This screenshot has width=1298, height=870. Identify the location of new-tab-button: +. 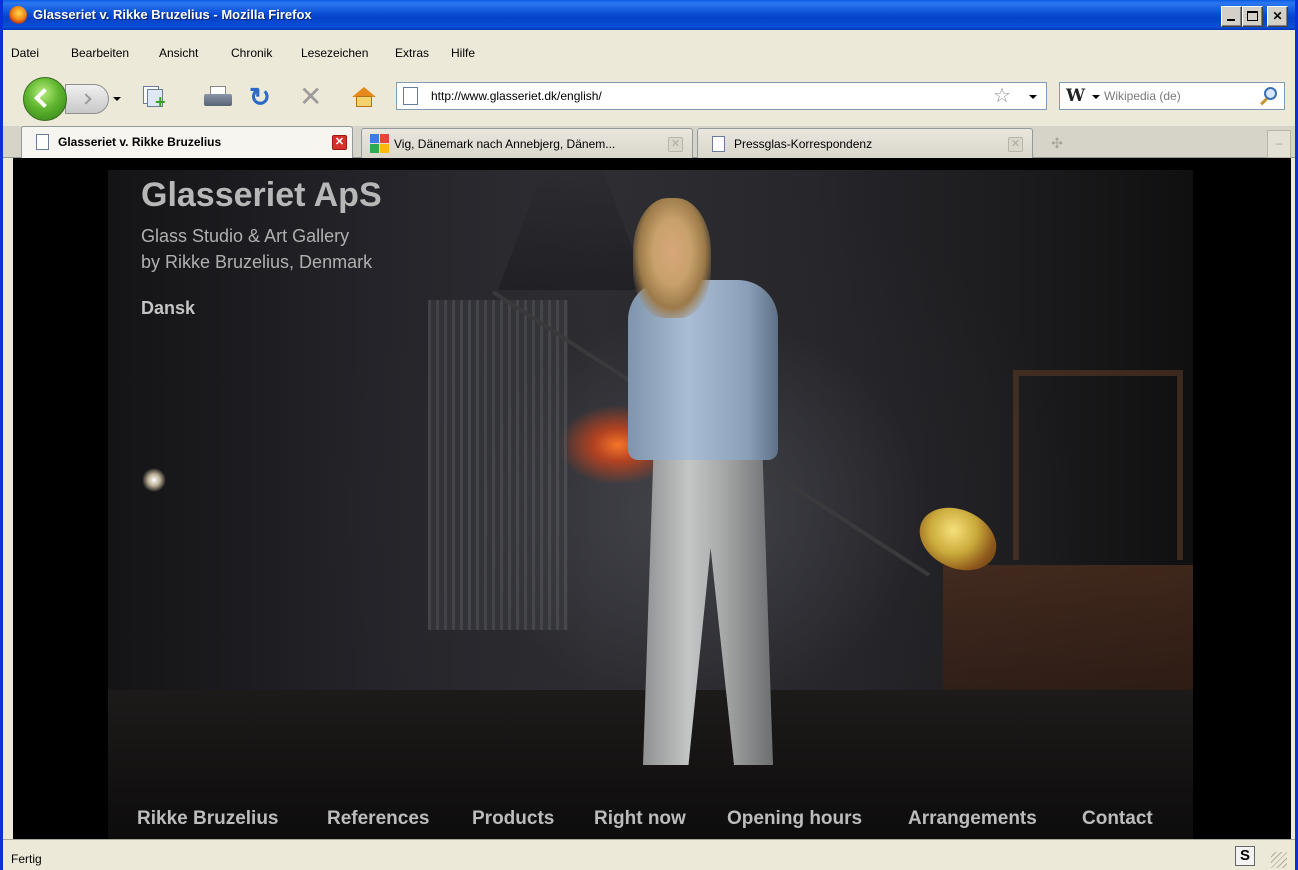
(155, 98).